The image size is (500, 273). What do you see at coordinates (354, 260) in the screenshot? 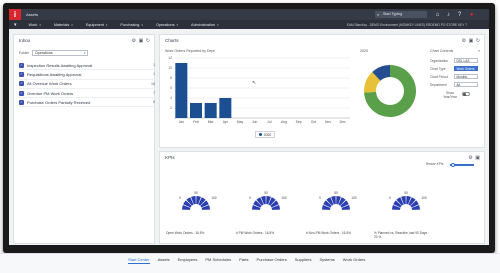
I see `tab-work-orders: Work Orders` at bounding box center [354, 260].